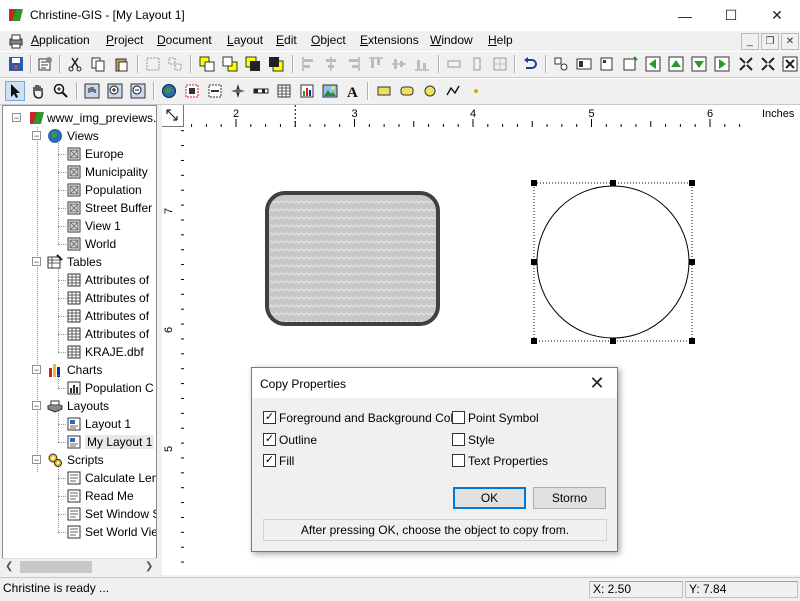 This screenshot has height=601, width=800. Describe the element at coordinates (276, 64) in the screenshot. I see `send-to-back-icon` at that location.